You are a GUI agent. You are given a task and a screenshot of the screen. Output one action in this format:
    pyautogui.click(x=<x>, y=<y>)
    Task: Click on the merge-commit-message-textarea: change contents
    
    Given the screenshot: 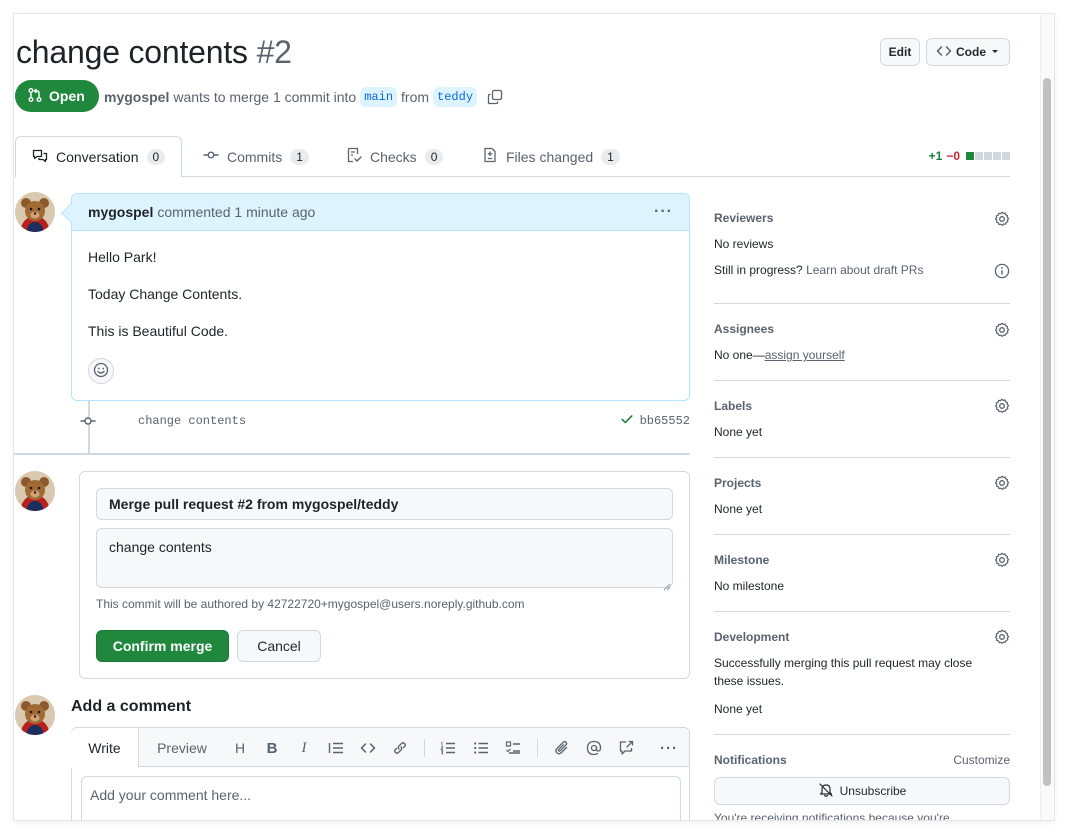 What is the action you would take?
    pyautogui.click(x=384, y=558)
    